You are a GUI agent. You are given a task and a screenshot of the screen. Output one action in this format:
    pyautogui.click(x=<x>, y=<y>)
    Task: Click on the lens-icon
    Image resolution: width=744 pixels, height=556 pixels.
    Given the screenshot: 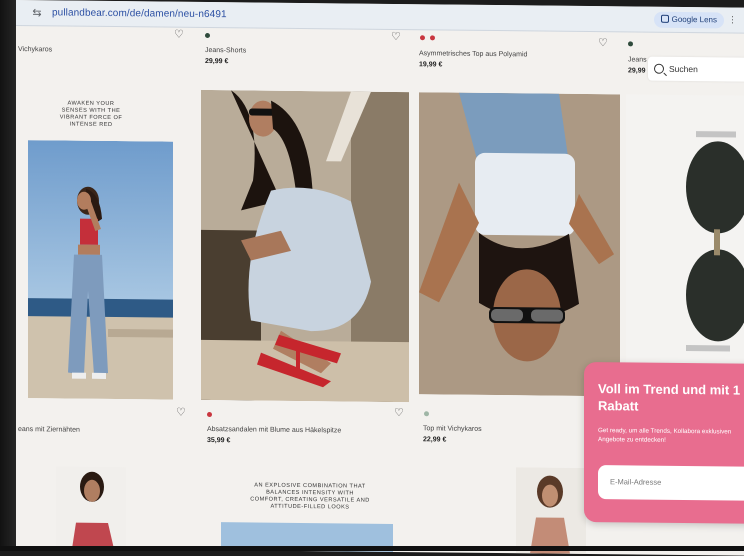 What is the action you would take?
    pyautogui.click(x=664, y=18)
    